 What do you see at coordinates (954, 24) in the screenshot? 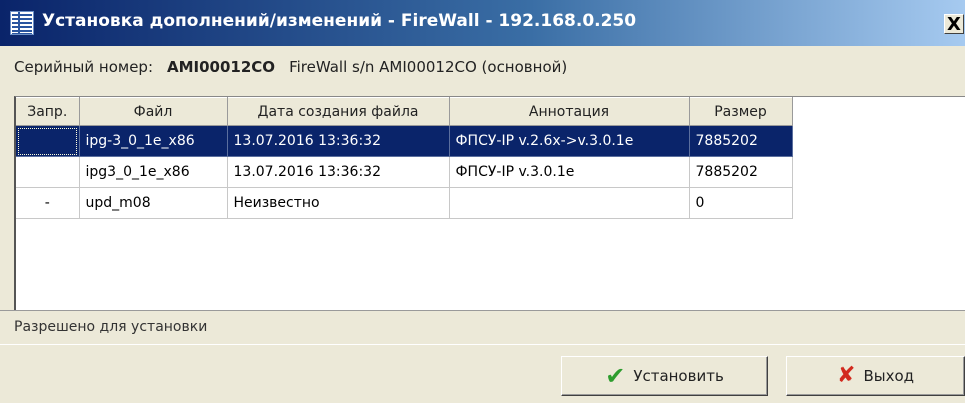
I see `close-button: X` at bounding box center [954, 24].